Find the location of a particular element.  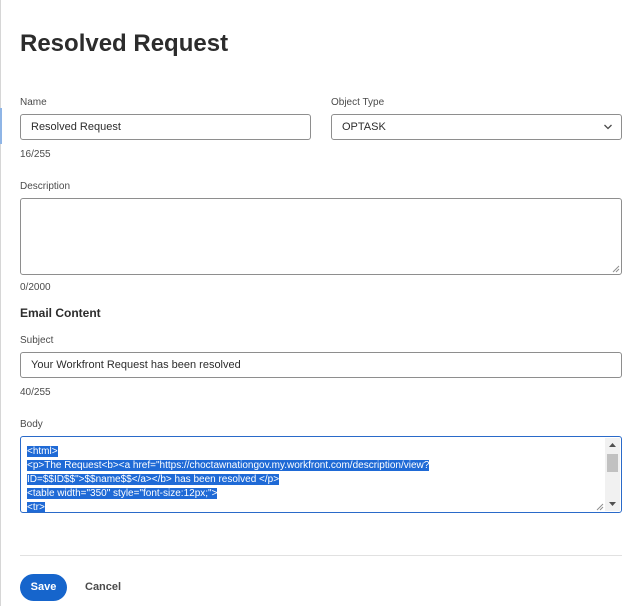

body-label: Body is located at coordinates (31, 424).